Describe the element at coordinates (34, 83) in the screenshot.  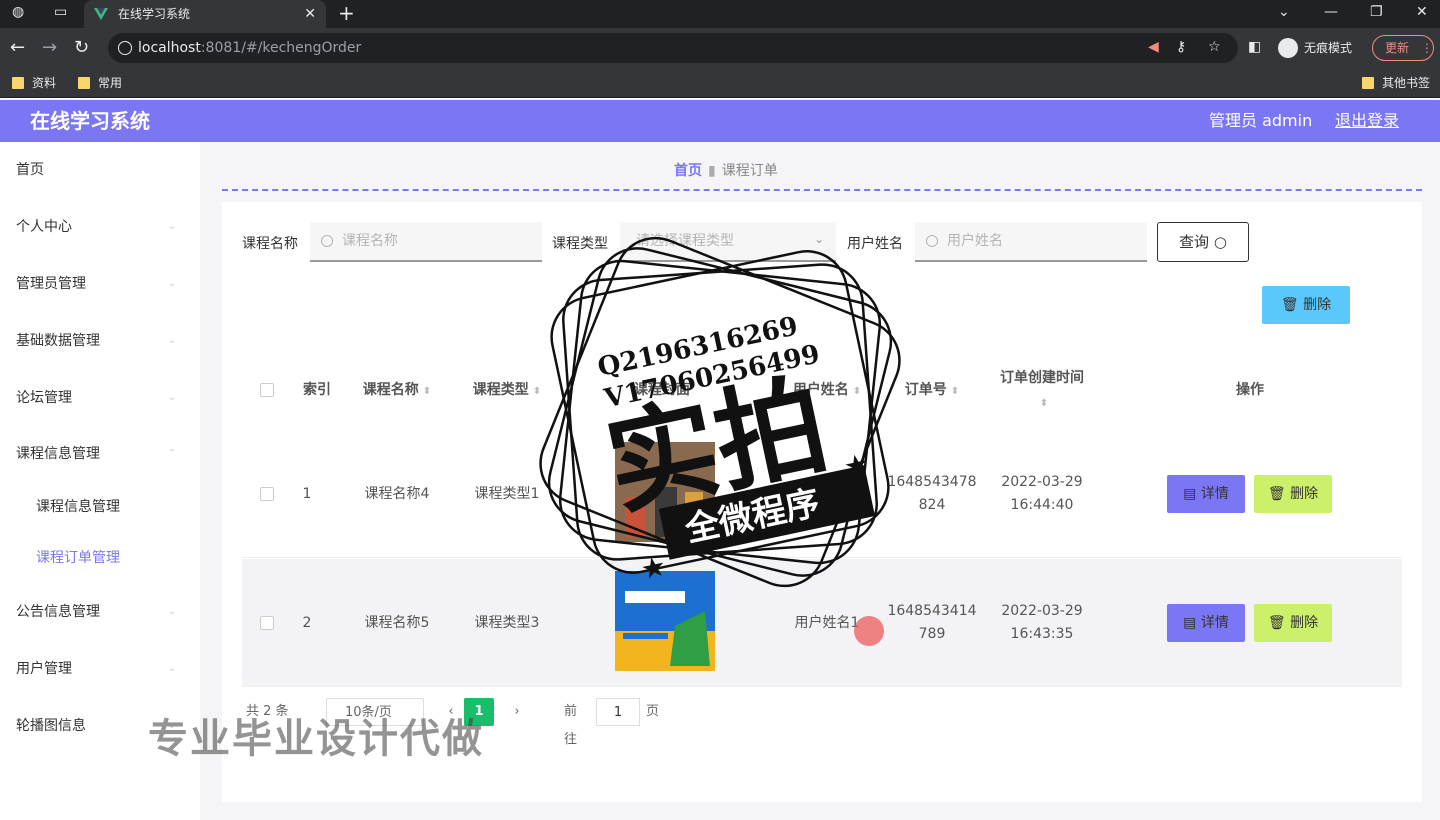
I see `bookmark-folder: 资料` at that location.